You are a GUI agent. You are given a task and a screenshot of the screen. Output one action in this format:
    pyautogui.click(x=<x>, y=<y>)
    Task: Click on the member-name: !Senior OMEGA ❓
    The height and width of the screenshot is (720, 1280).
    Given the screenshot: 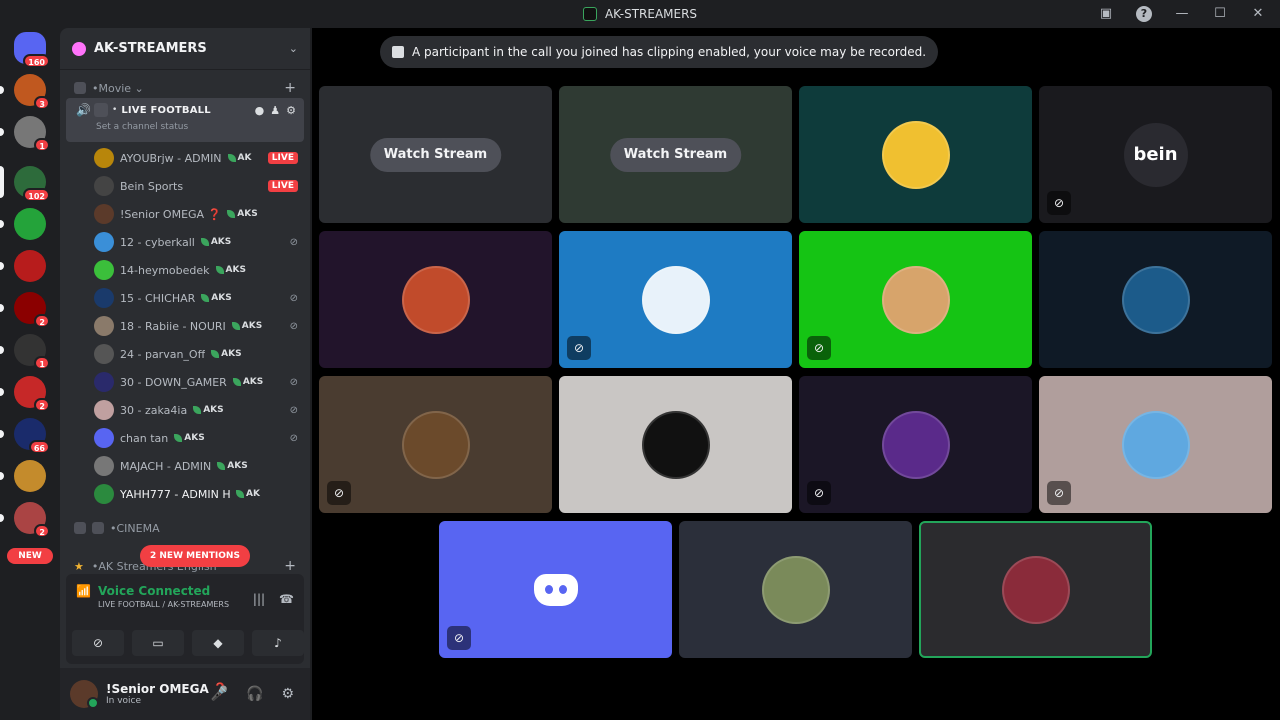 What is the action you would take?
    pyautogui.click(x=171, y=214)
    